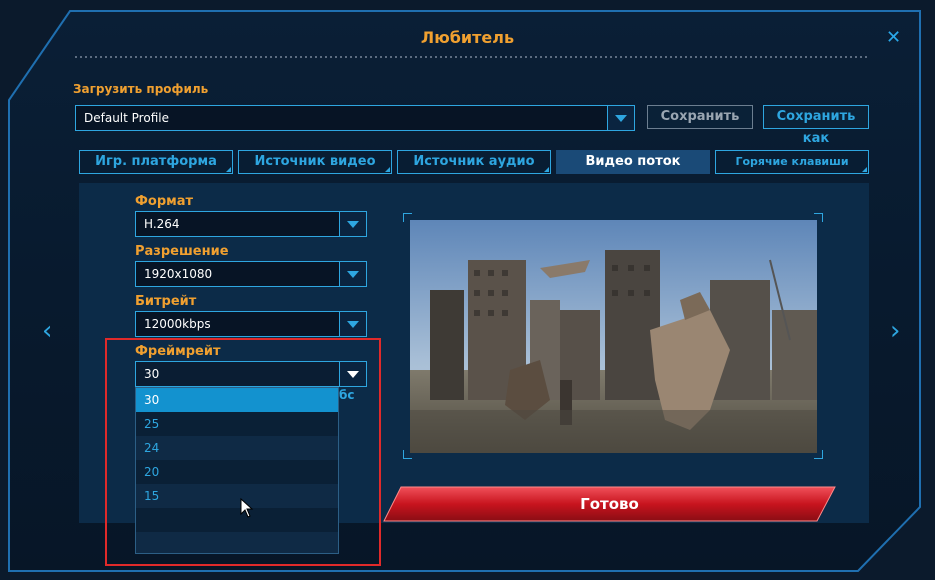 This screenshot has height=580, width=935. I want to click on framerate-option: 15, so click(237, 496).